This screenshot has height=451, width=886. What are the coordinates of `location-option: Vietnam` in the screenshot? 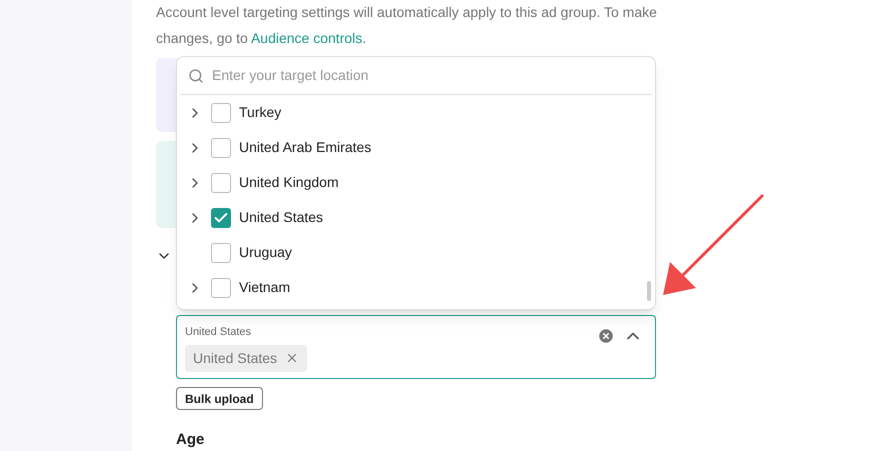 It's located at (416, 287).